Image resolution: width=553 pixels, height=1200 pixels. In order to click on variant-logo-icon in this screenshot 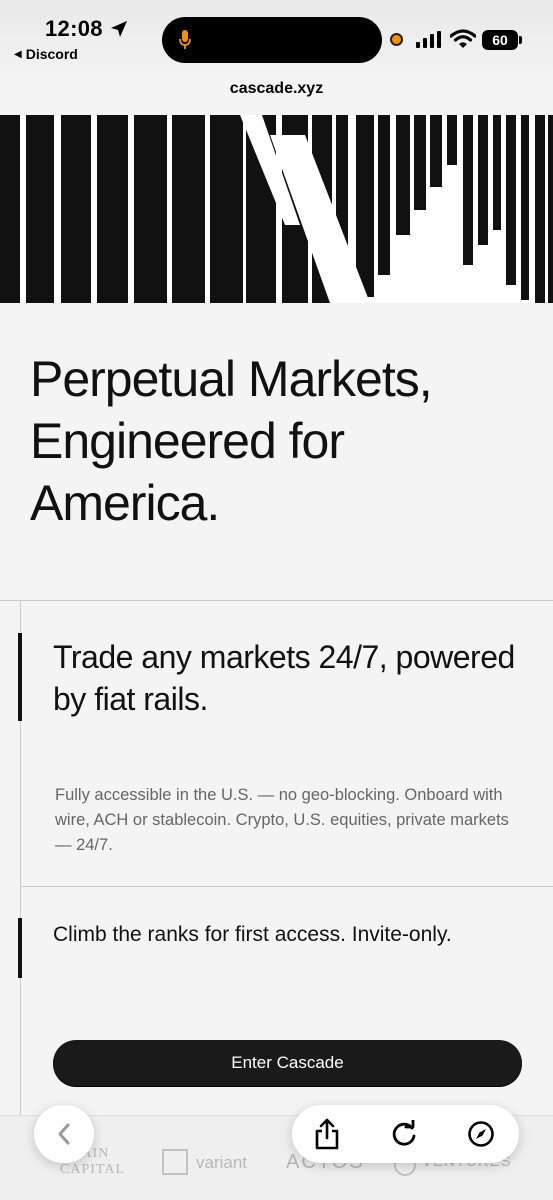, I will do `click(175, 1162)`.